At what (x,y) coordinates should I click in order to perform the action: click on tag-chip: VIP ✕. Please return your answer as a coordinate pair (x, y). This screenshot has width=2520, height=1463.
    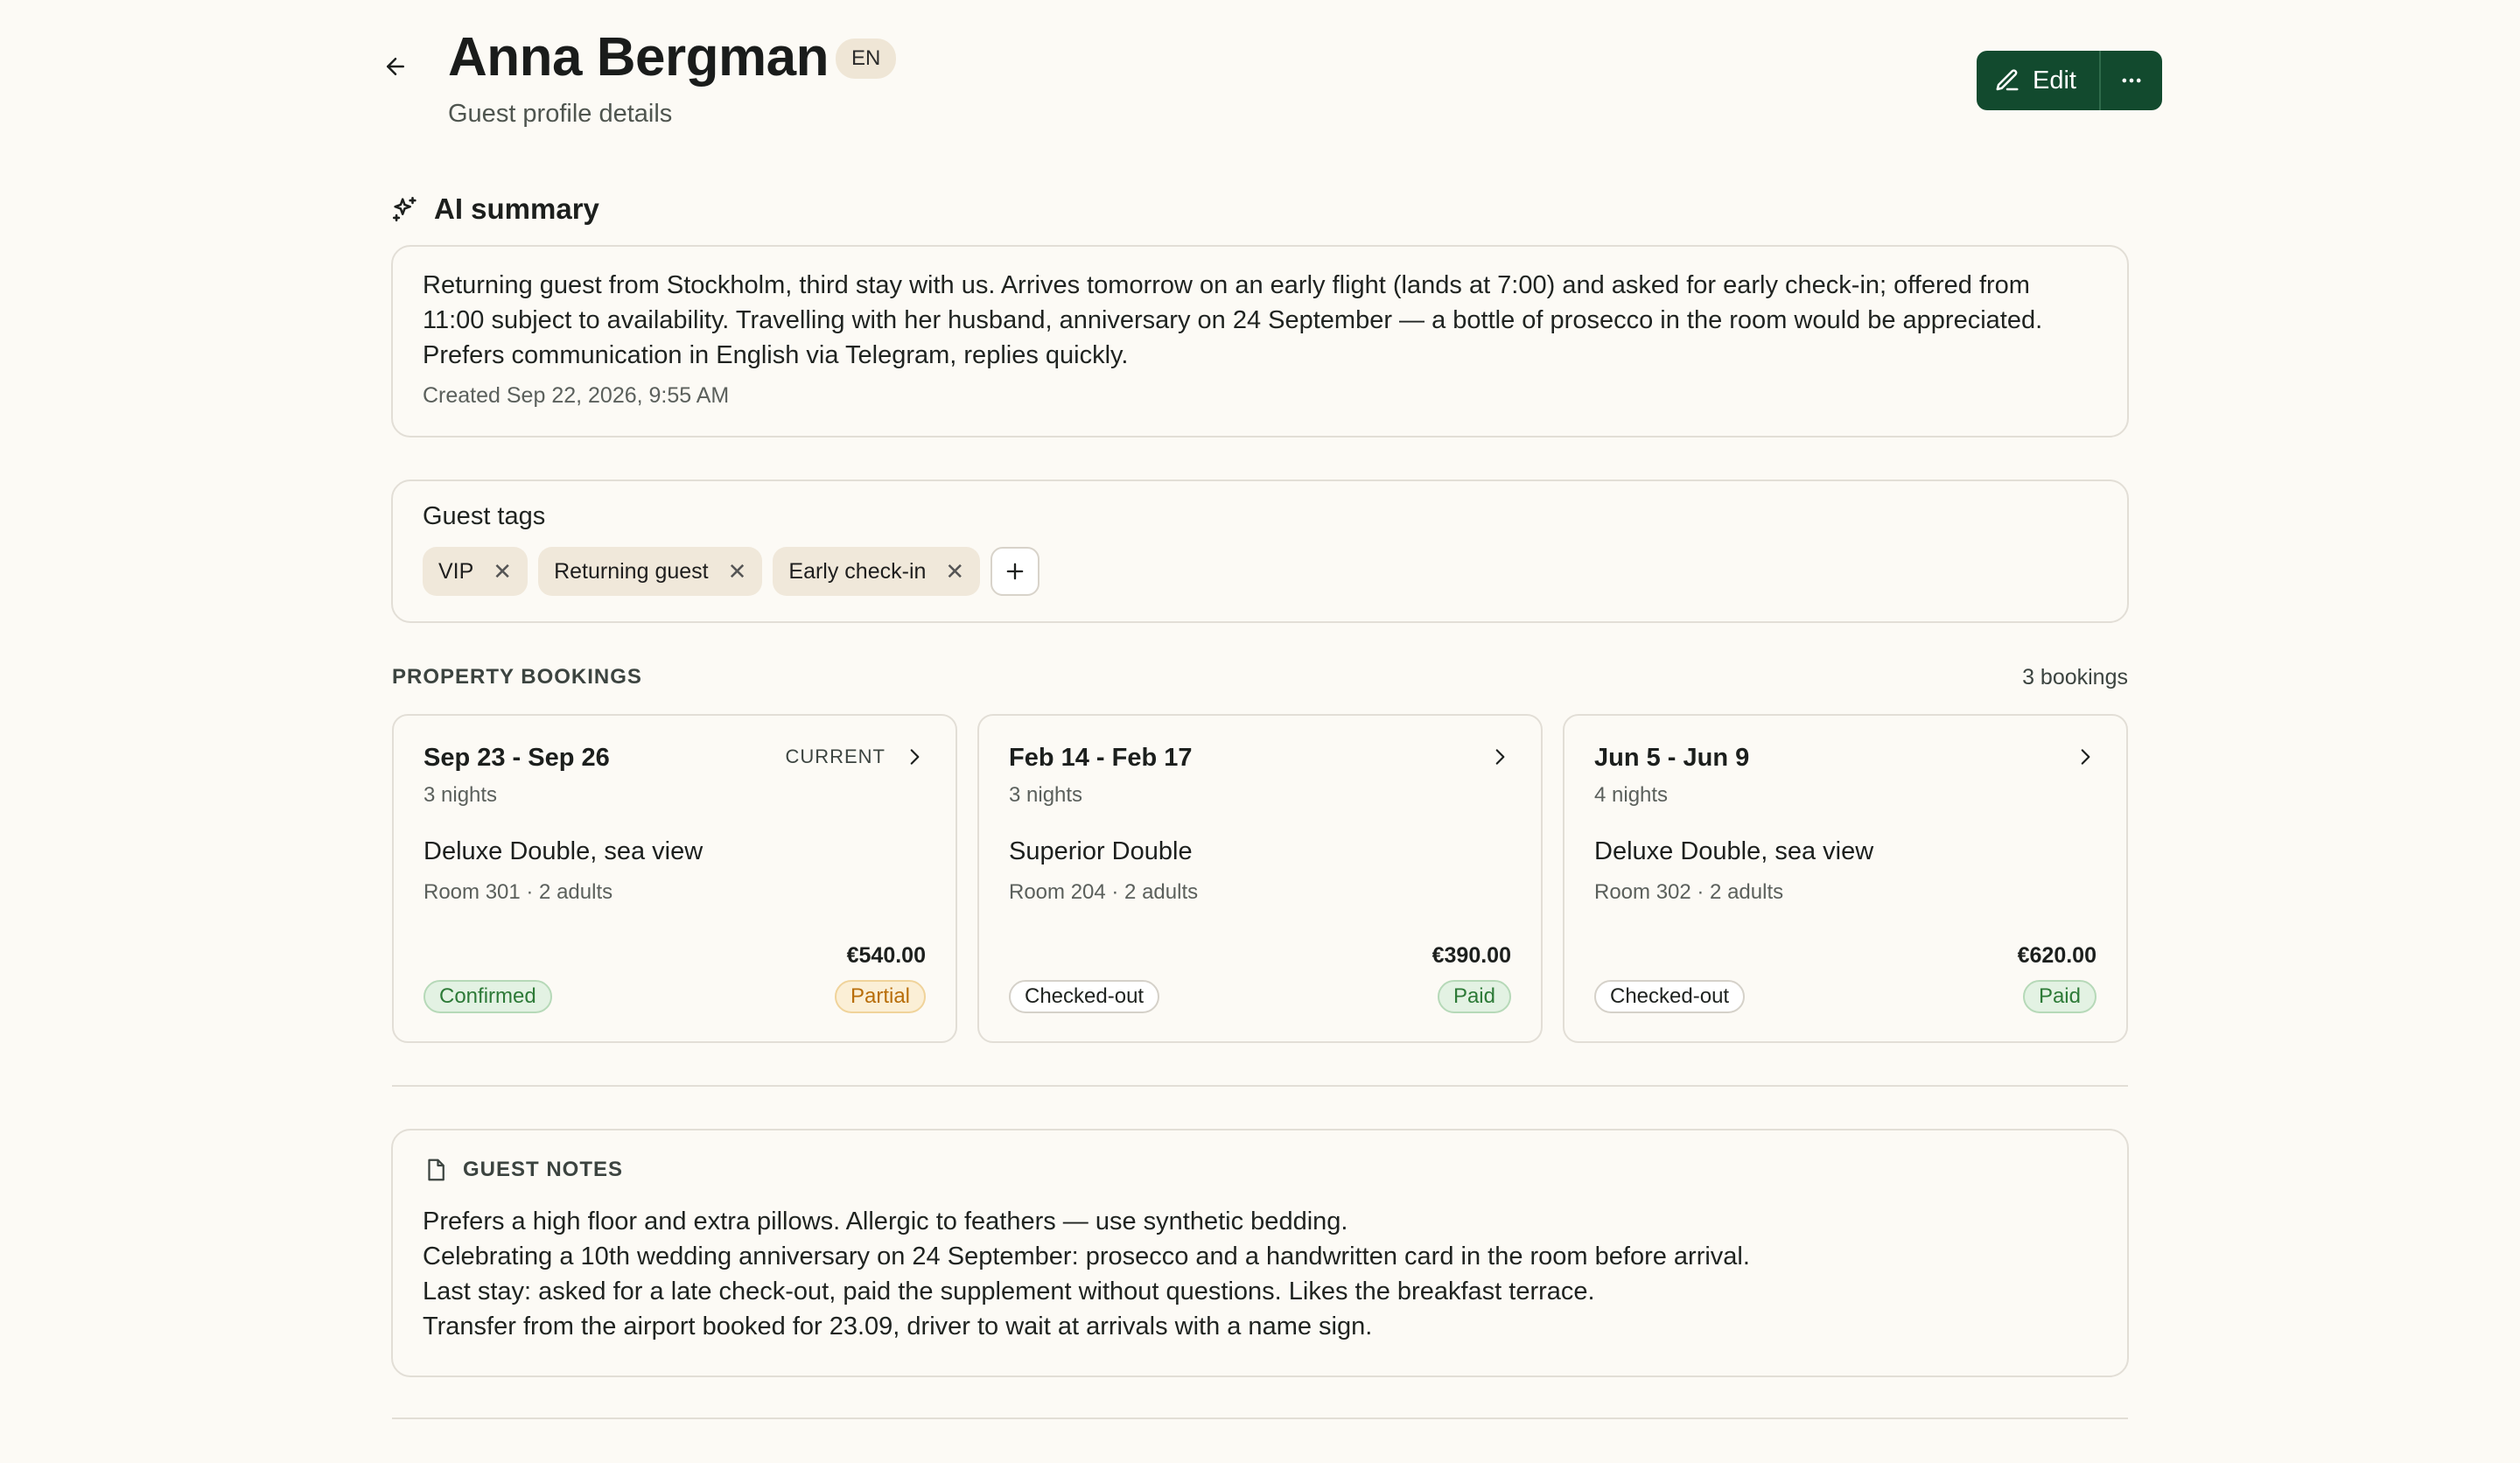
    Looking at the image, I should click on (475, 571).